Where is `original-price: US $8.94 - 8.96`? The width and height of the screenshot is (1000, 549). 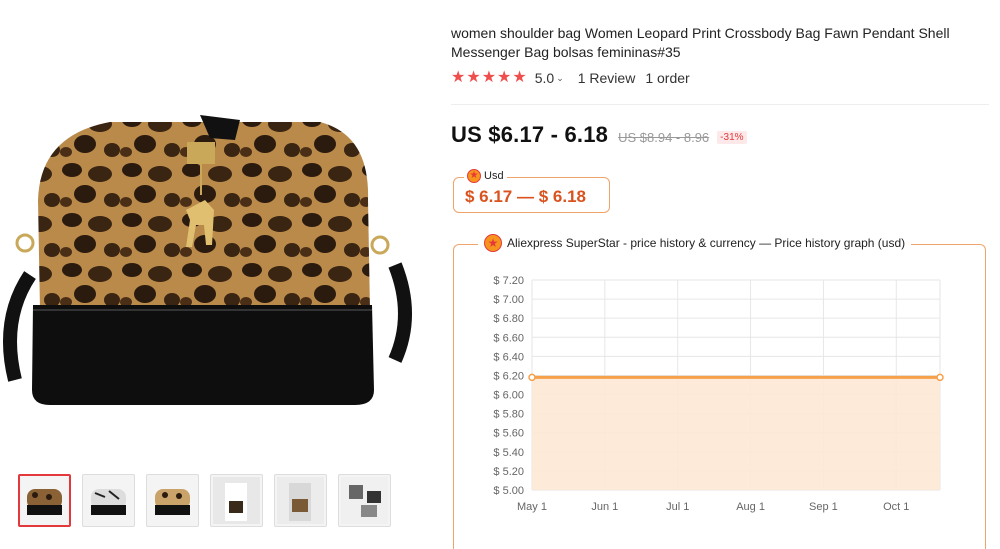
original-price: US $8.94 - 8.96 is located at coordinates (664, 137).